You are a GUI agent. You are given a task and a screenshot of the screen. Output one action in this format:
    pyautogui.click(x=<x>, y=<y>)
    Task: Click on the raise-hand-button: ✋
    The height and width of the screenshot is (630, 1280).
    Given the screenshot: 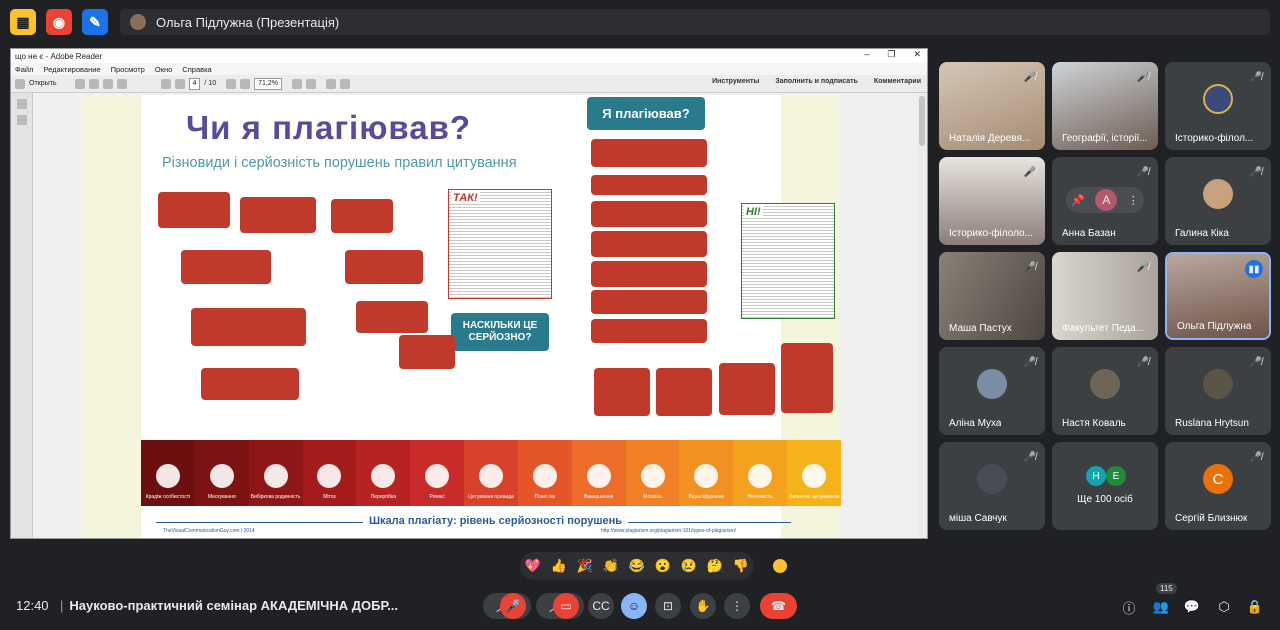 What is the action you would take?
    pyautogui.click(x=703, y=606)
    